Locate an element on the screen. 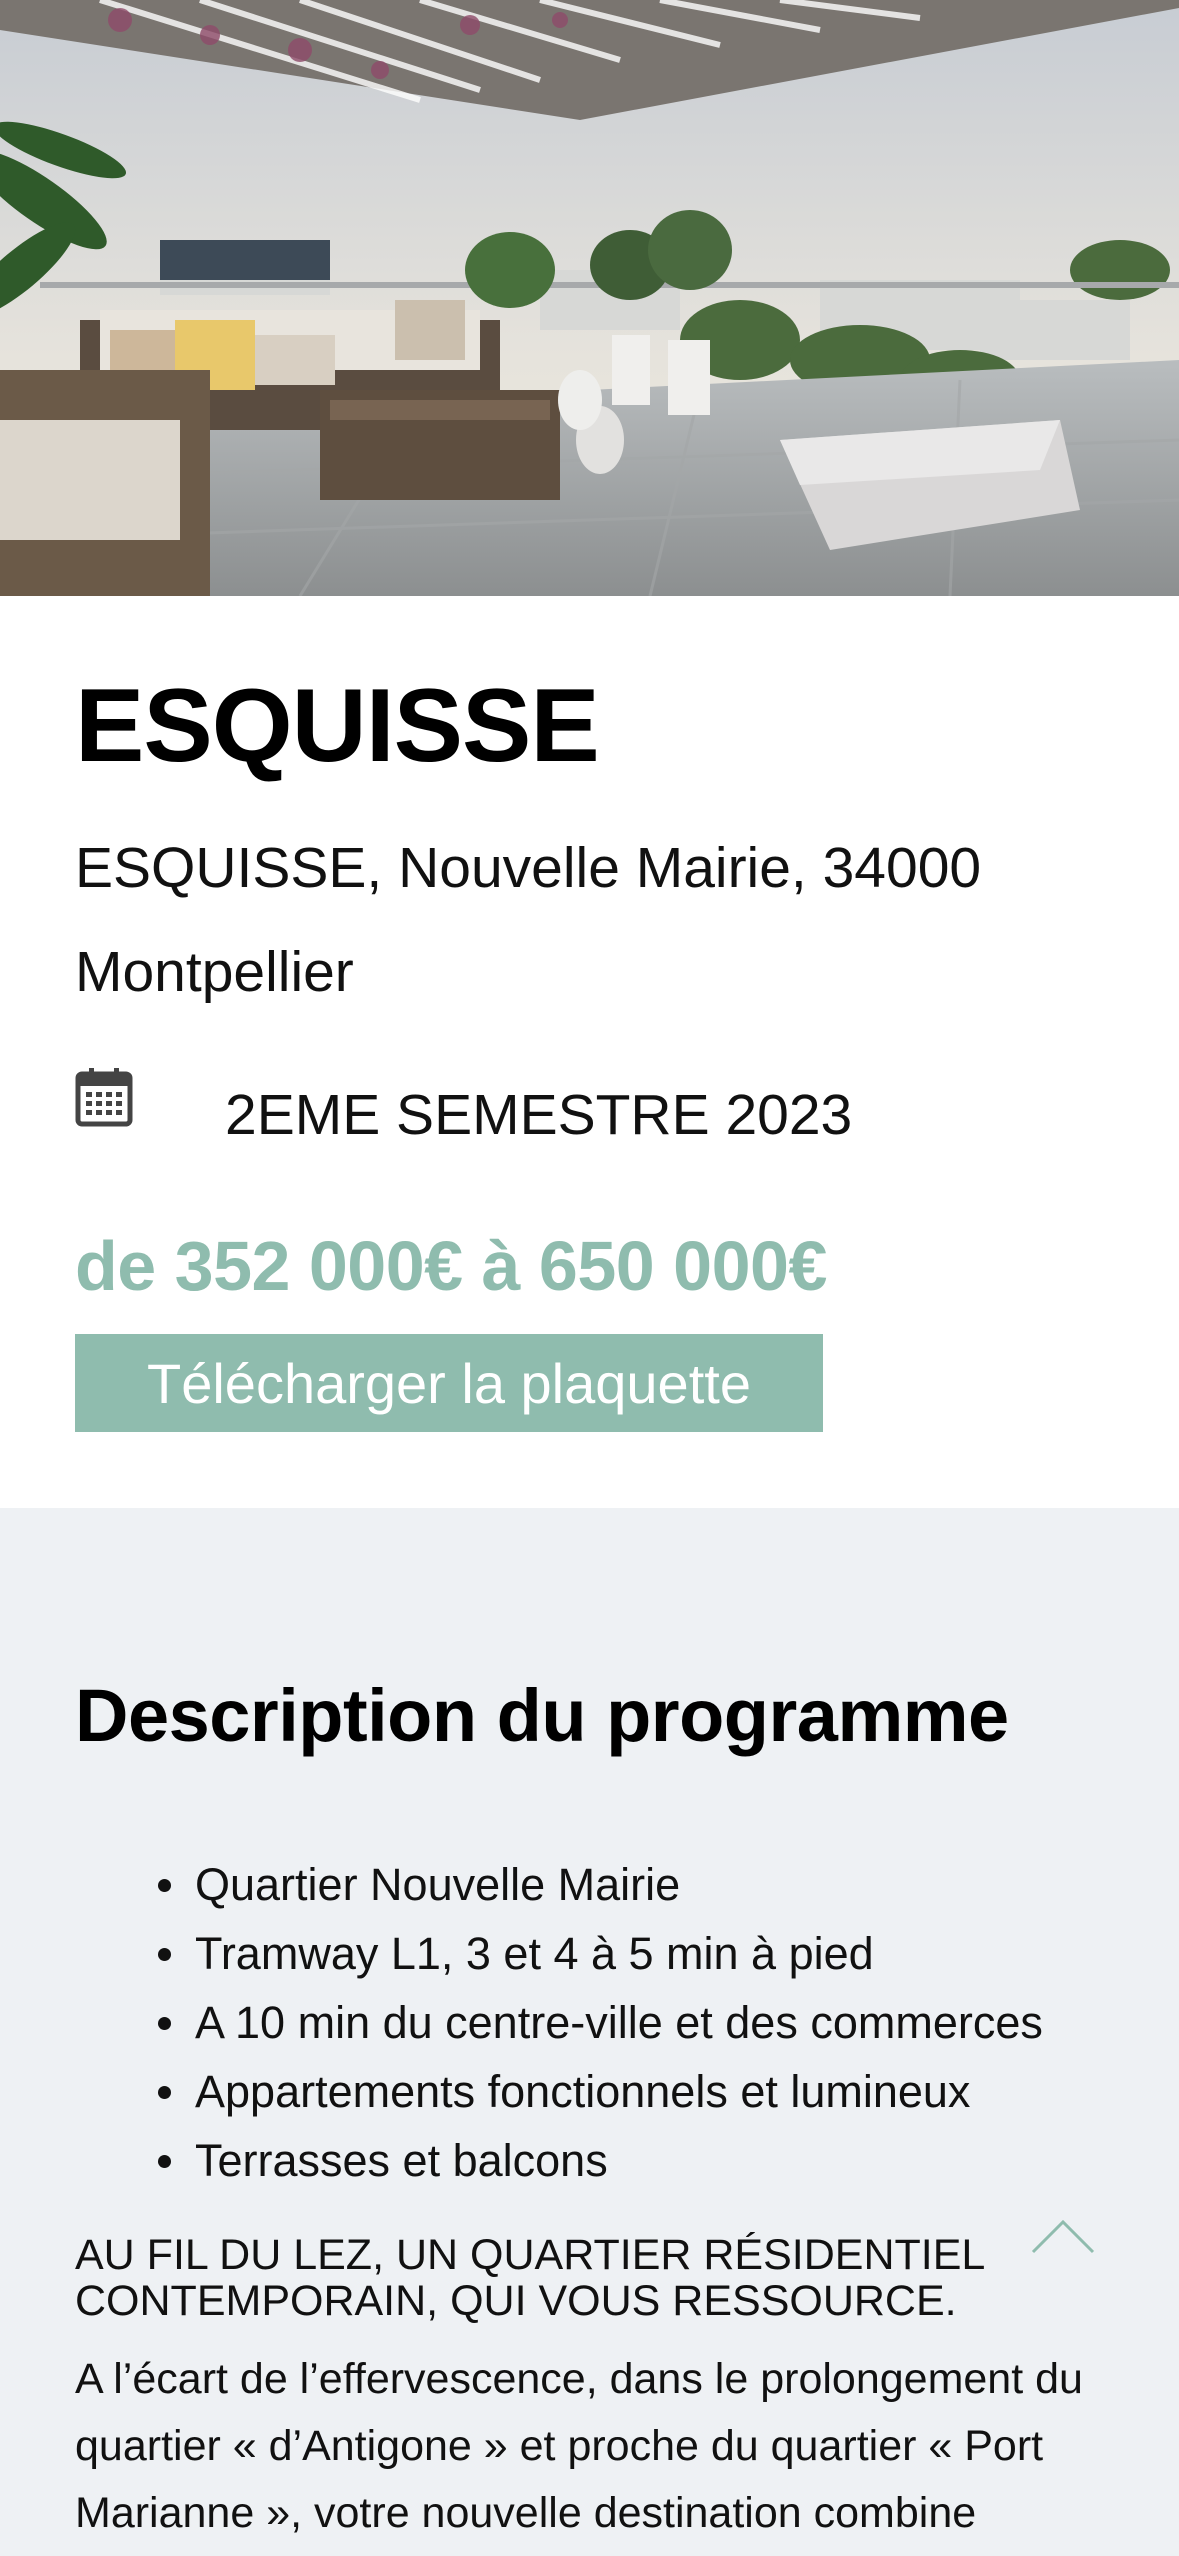  download-brochure-button: Télécharger la plaquette is located at coordinates (449, 1383).